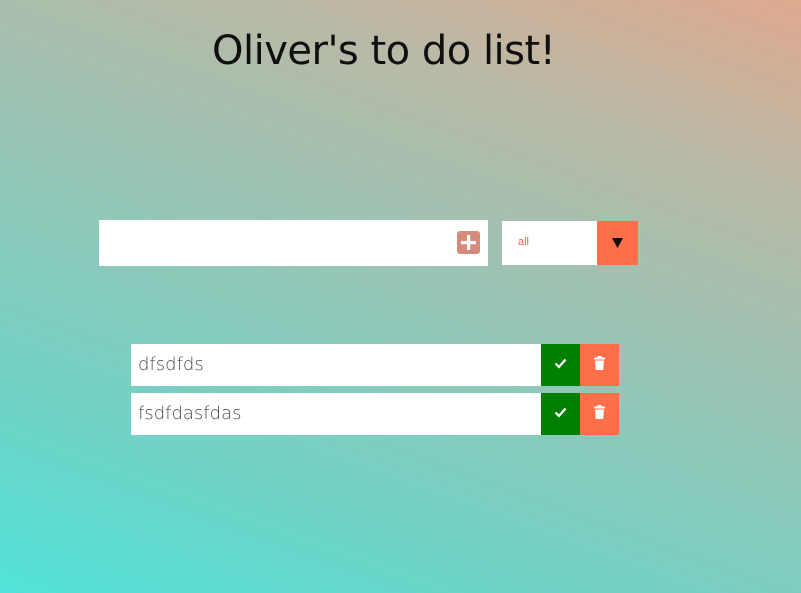 This screenshot has height=593, width=801. Describe the element at coordinates (375, 365) in the screenshot. I see `todo-item: dfsdfds` at that location.